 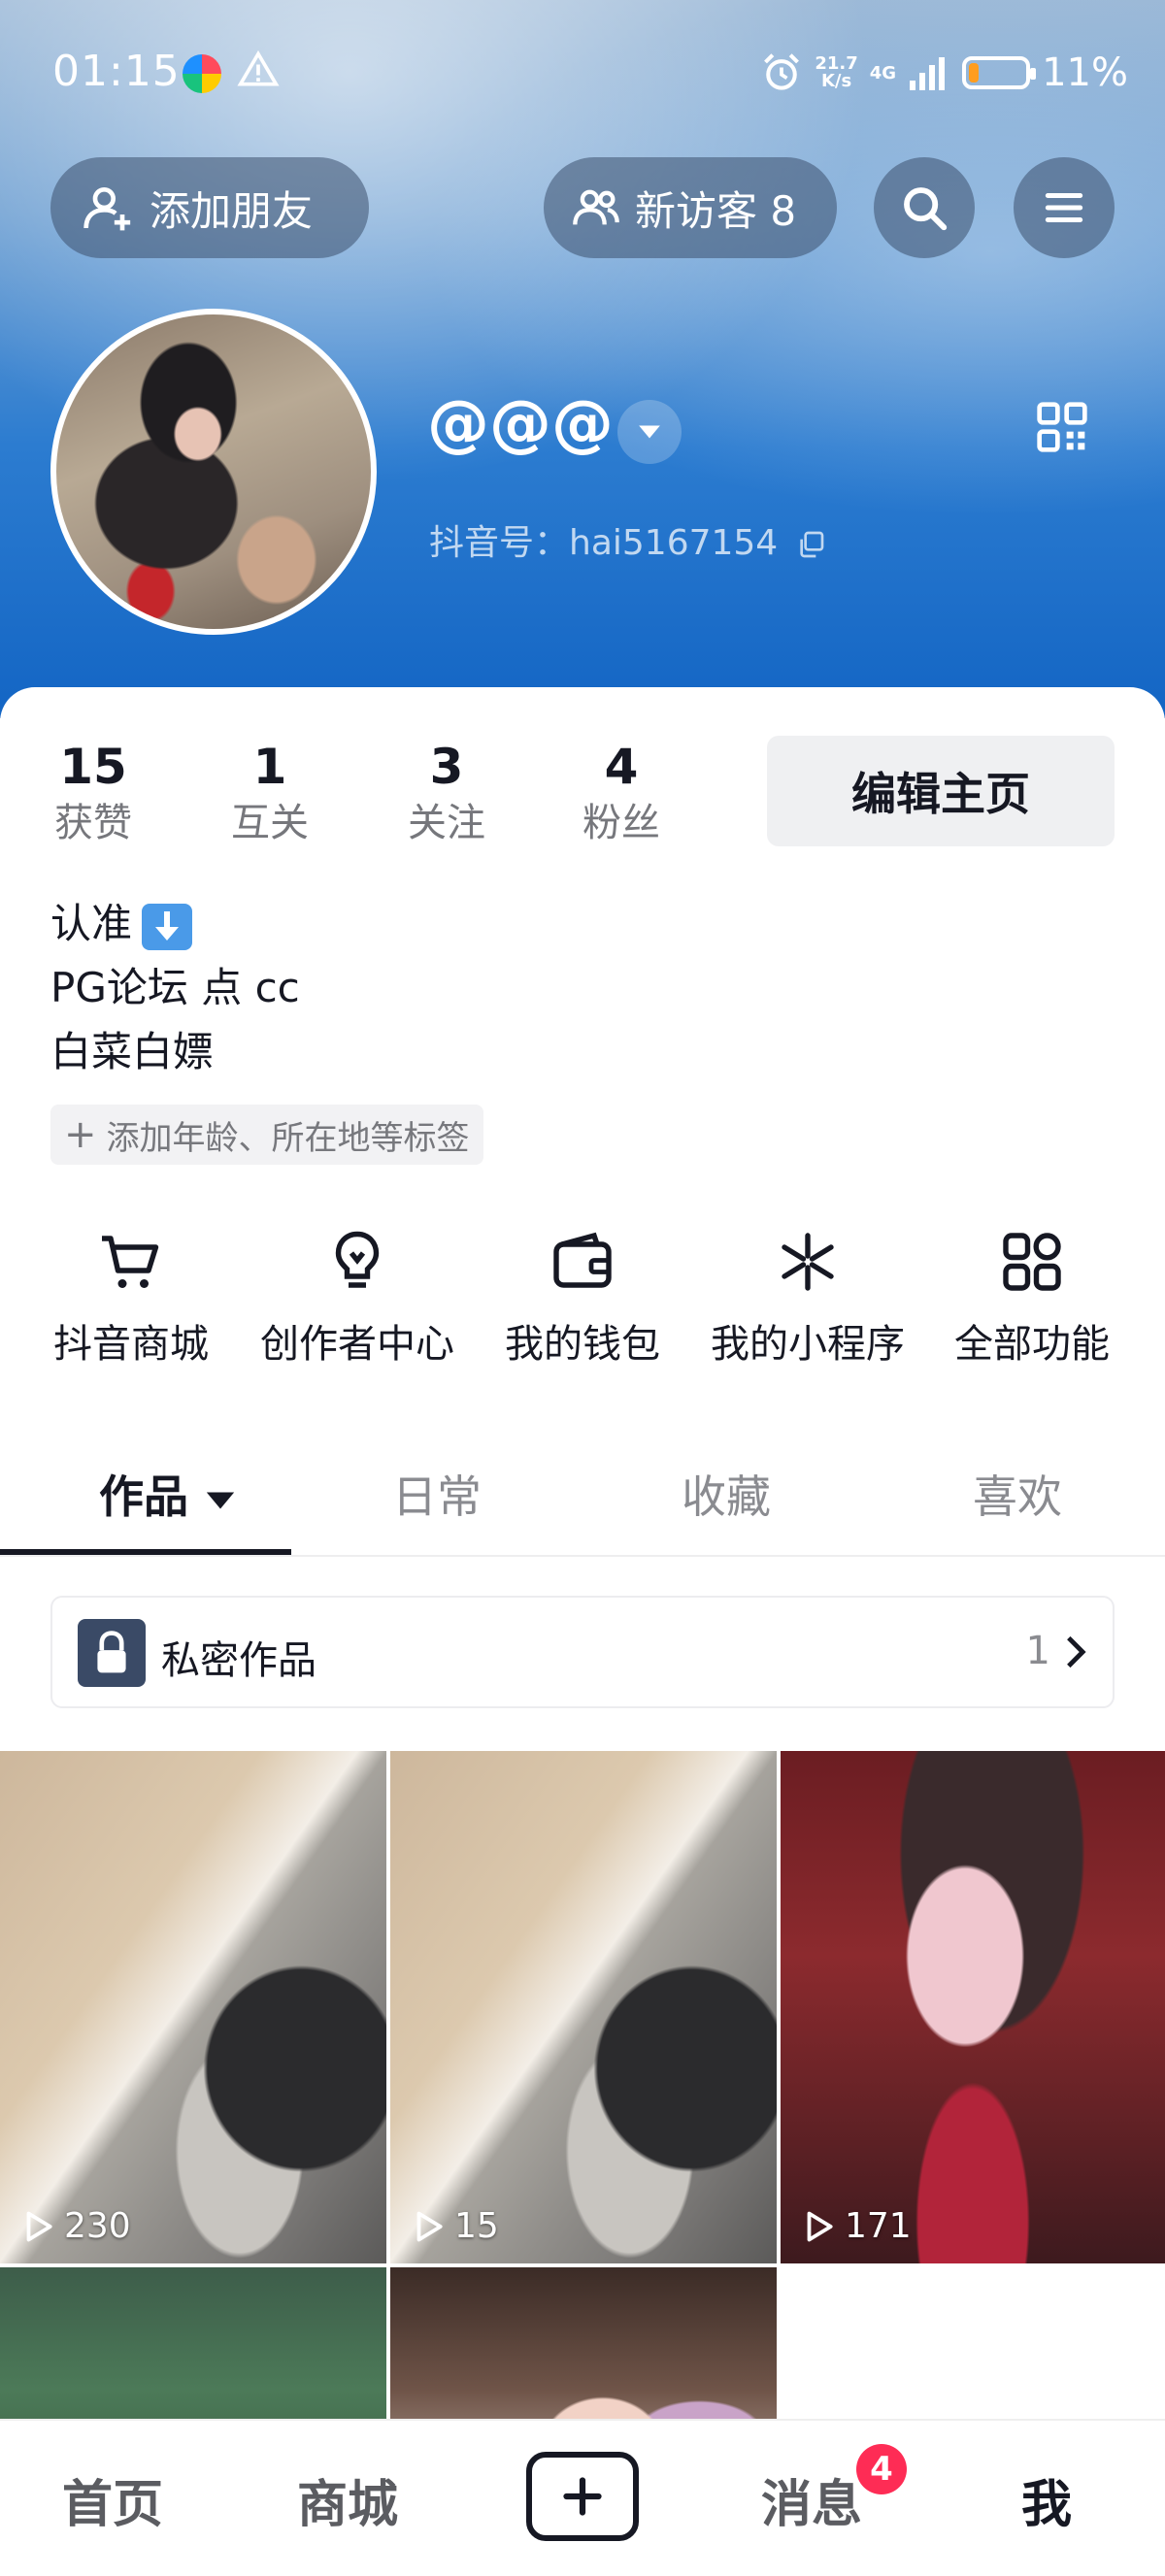 I want to click on plus-icon, so click(x=582, y=2497).